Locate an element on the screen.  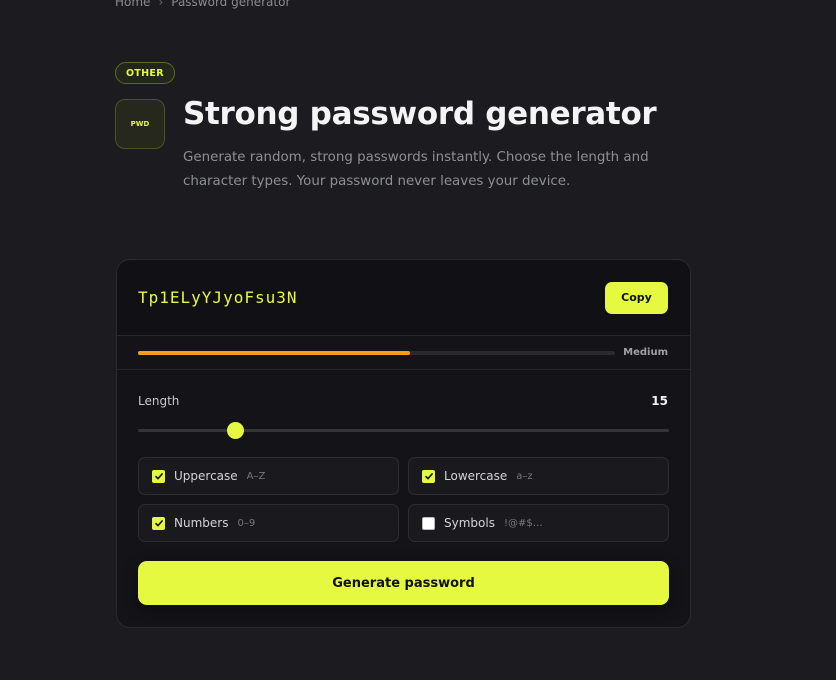
pwd-icon: PWD is located at coordinates (140, 124).